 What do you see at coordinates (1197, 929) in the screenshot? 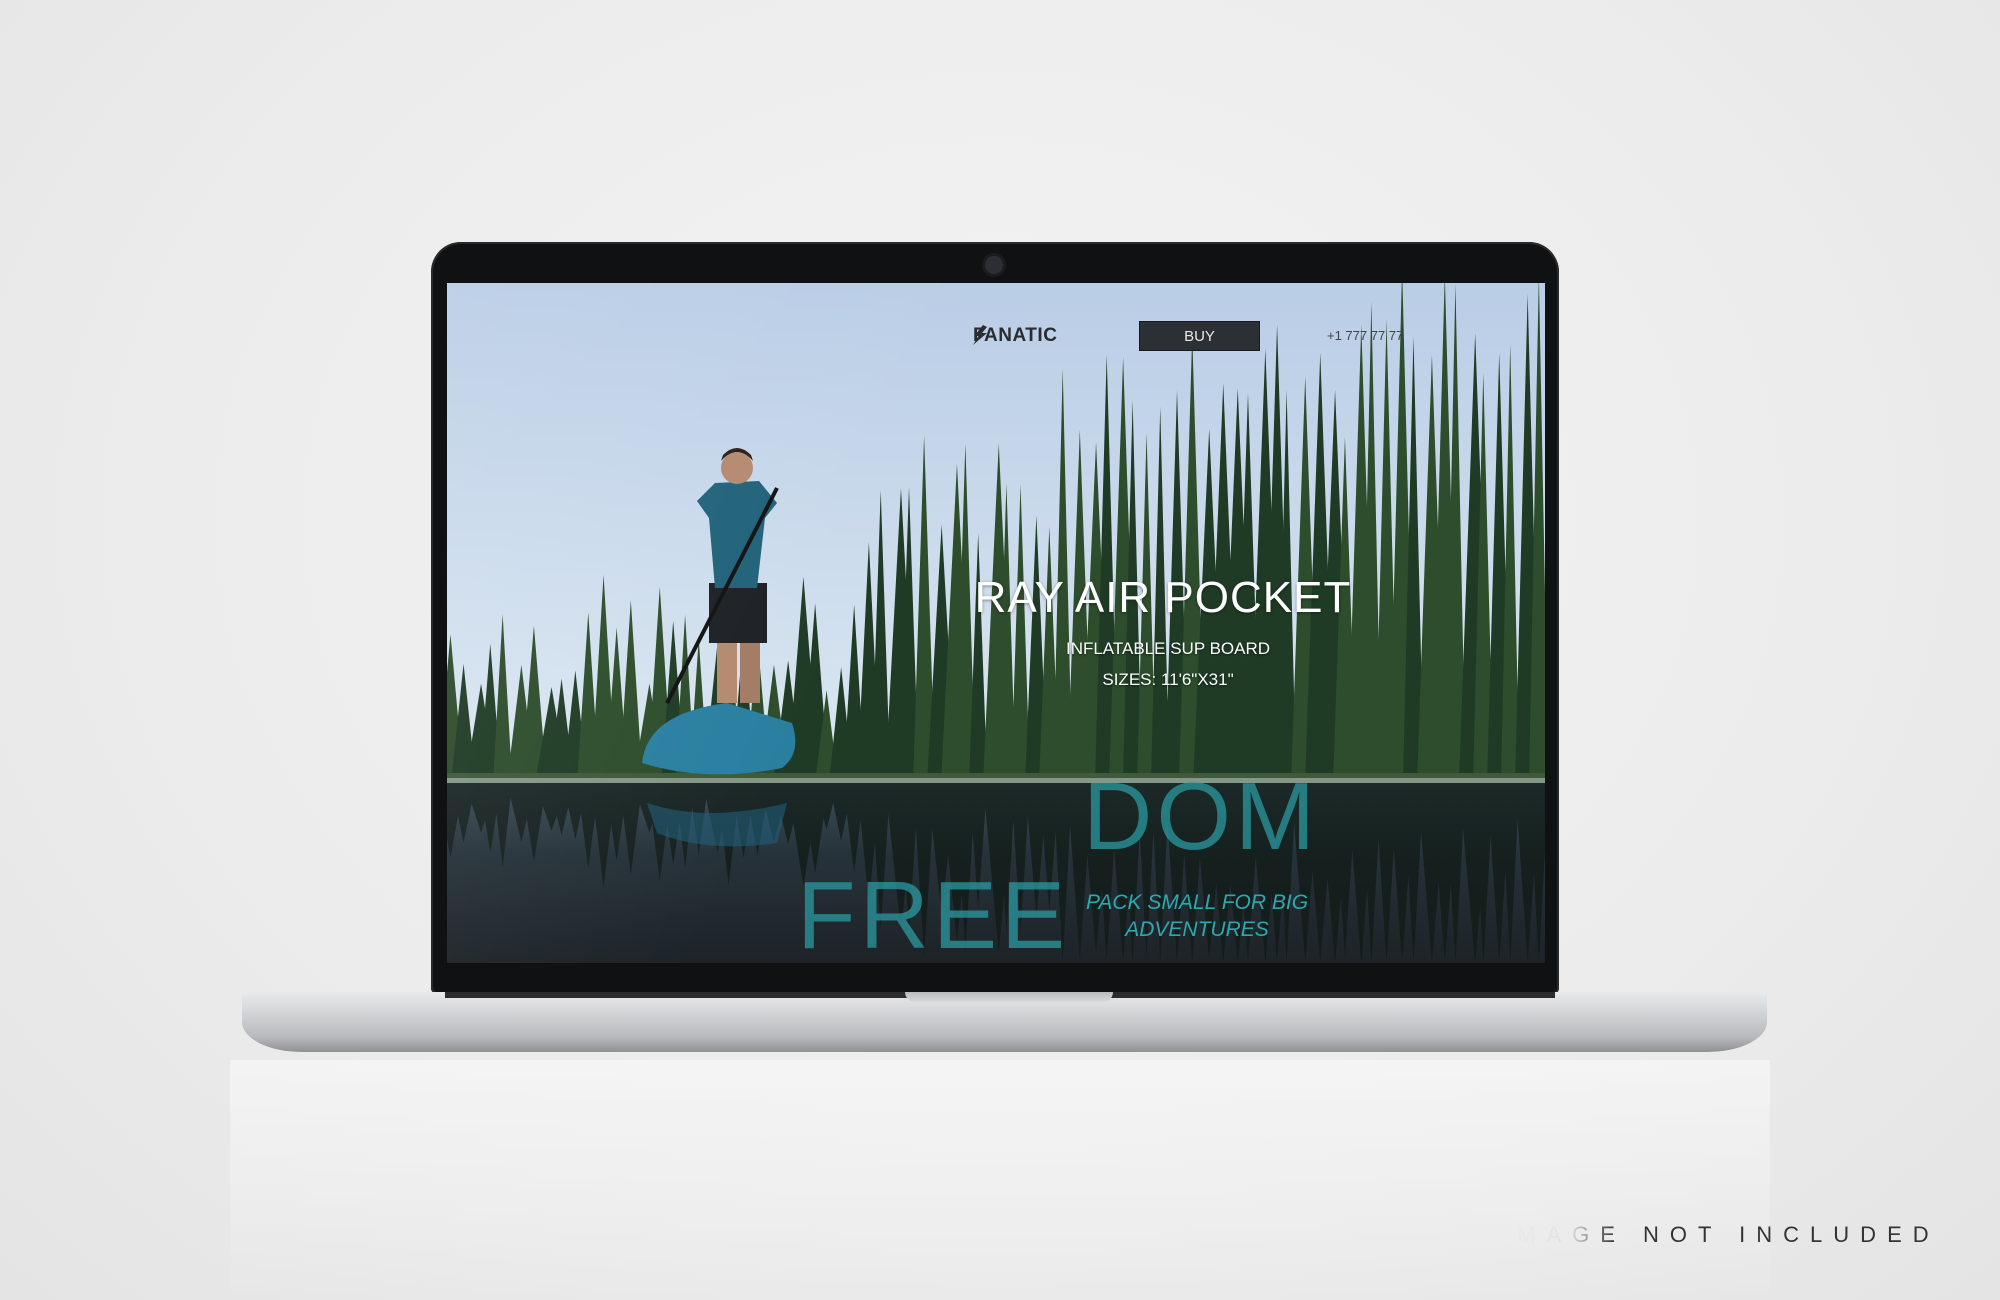
I see `tagline-line-2: ADVENTURES` at bounding box center [1197, 929].